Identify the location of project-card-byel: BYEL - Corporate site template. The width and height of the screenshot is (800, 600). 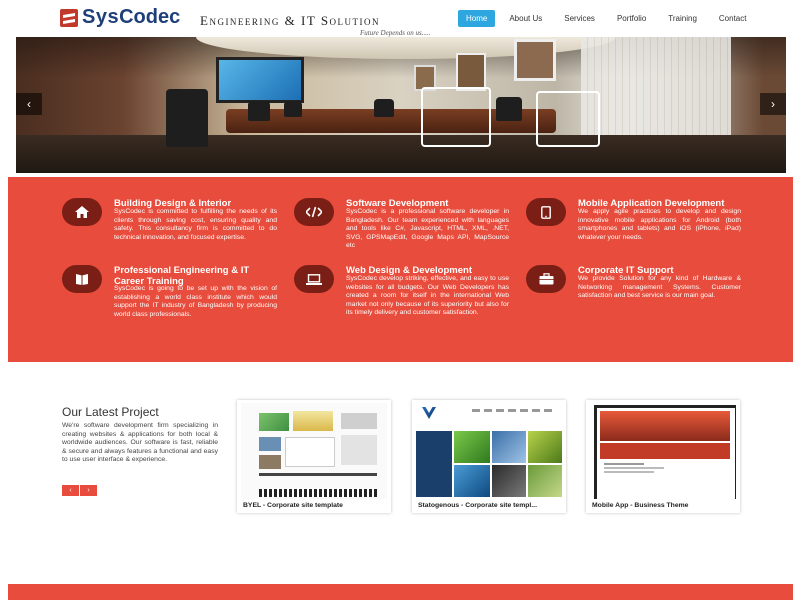
(314, 456).